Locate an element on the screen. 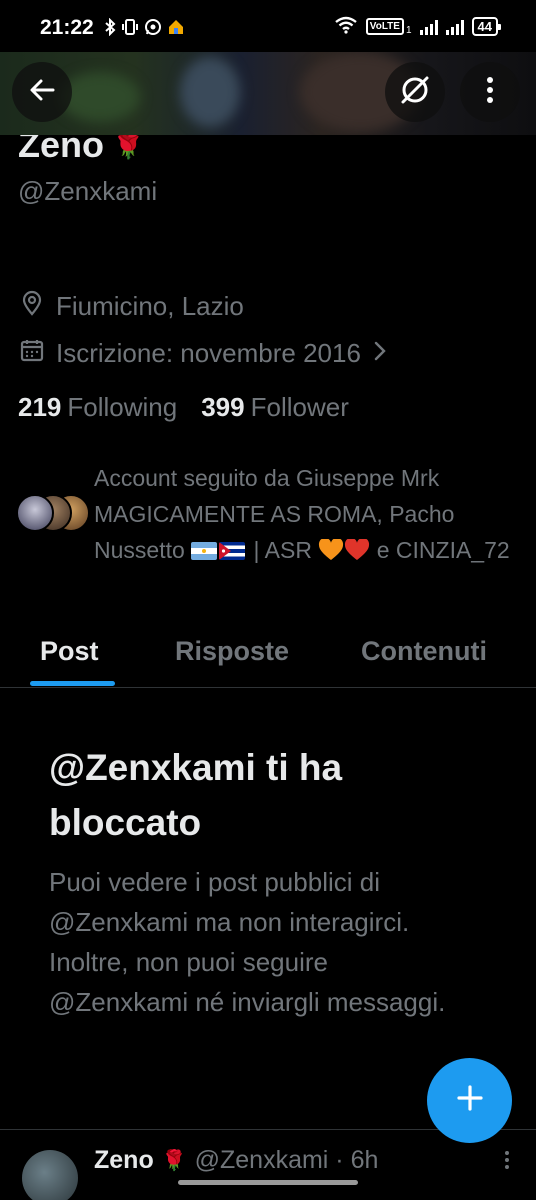 This screenshot has width=536, height=1200. tab-risposte: Risposte is located at coordinates (232, 651).